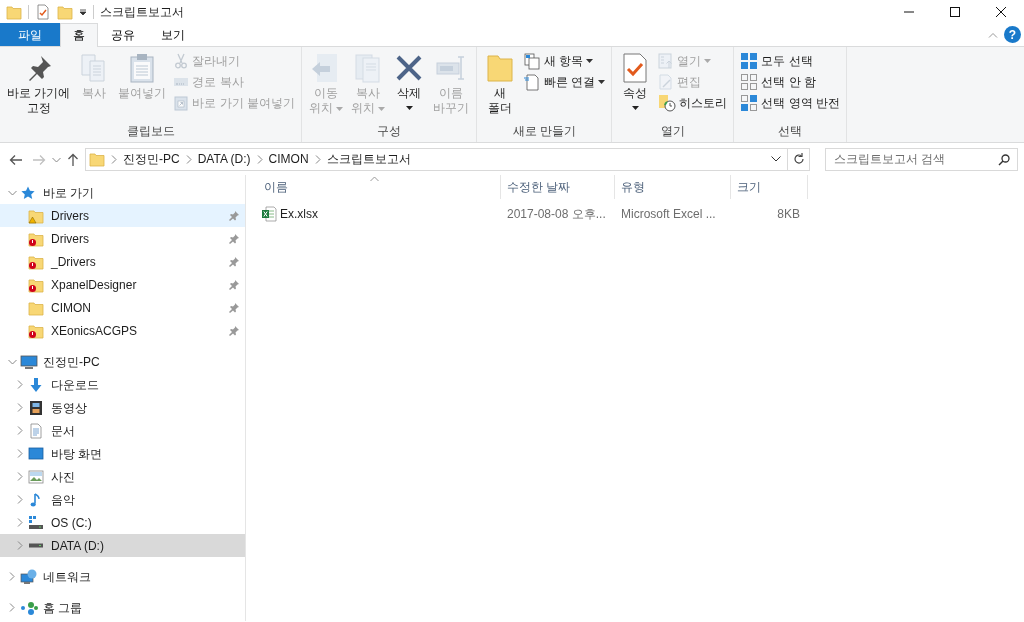 This screenshot has width=1024, height=622. What do you see at coordinates (122, 499) in the screenshot?
I see `navigation-item: 음악` at bounding box center [122, 499].